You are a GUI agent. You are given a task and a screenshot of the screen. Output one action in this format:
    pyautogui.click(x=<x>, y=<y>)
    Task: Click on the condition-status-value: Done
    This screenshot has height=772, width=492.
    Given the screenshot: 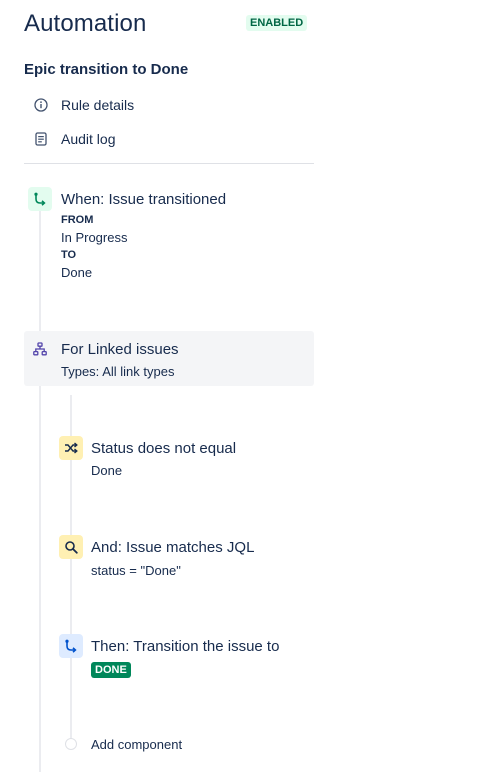 What is the action you would take?
    pyautogui.click(x=107, y=470)
    